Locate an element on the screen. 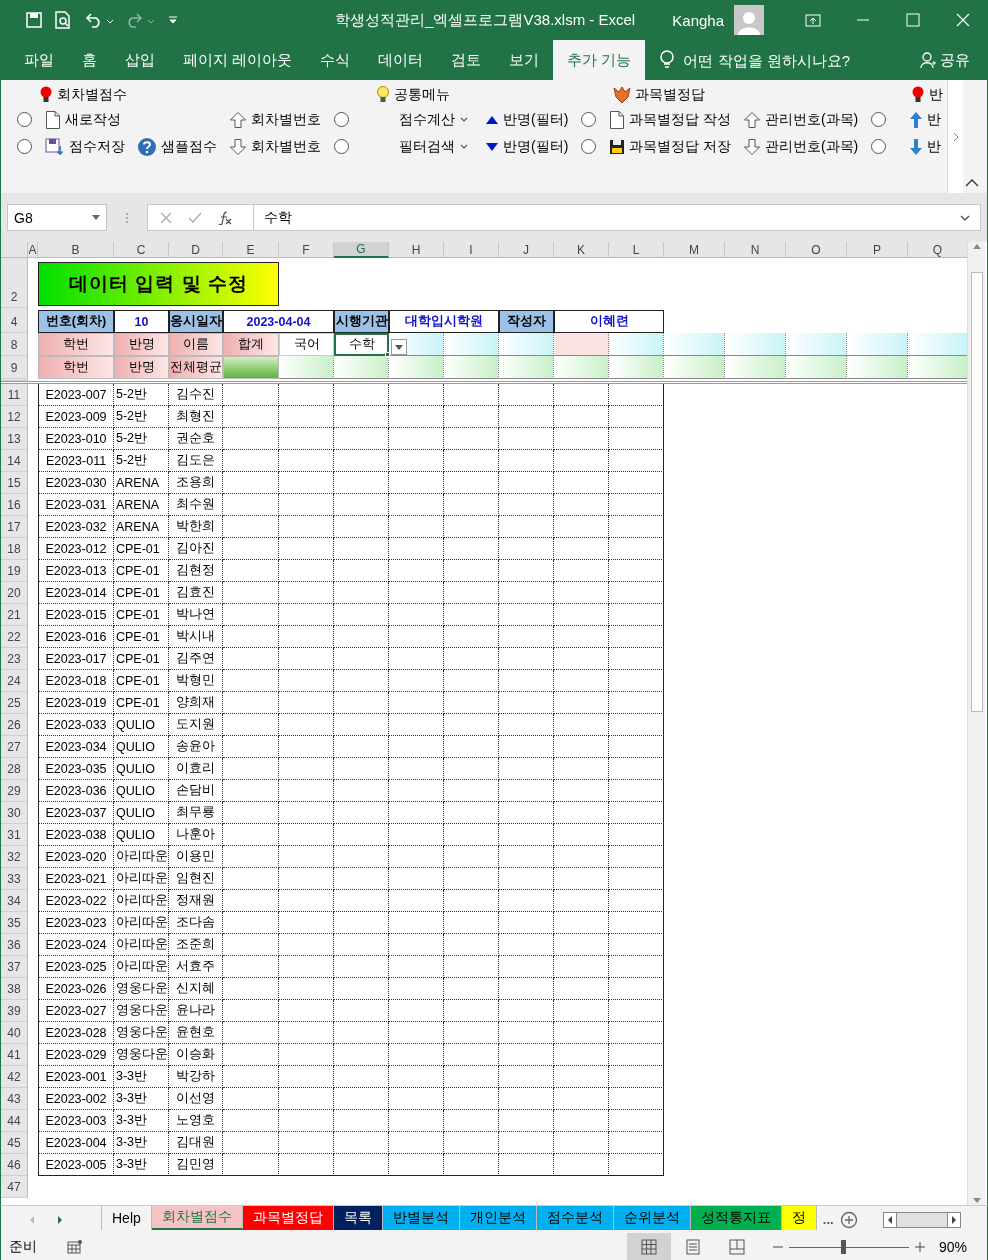  row-header: 34 is located at coordinates (14, 901).